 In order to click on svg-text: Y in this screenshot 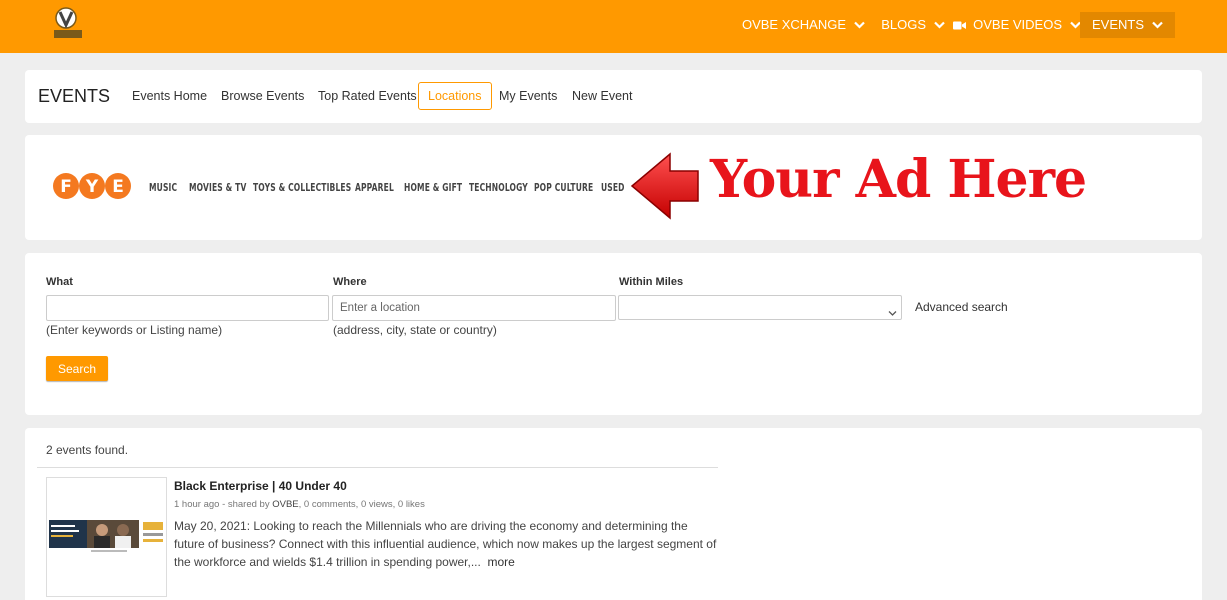, I will do `click(92, 187)`.